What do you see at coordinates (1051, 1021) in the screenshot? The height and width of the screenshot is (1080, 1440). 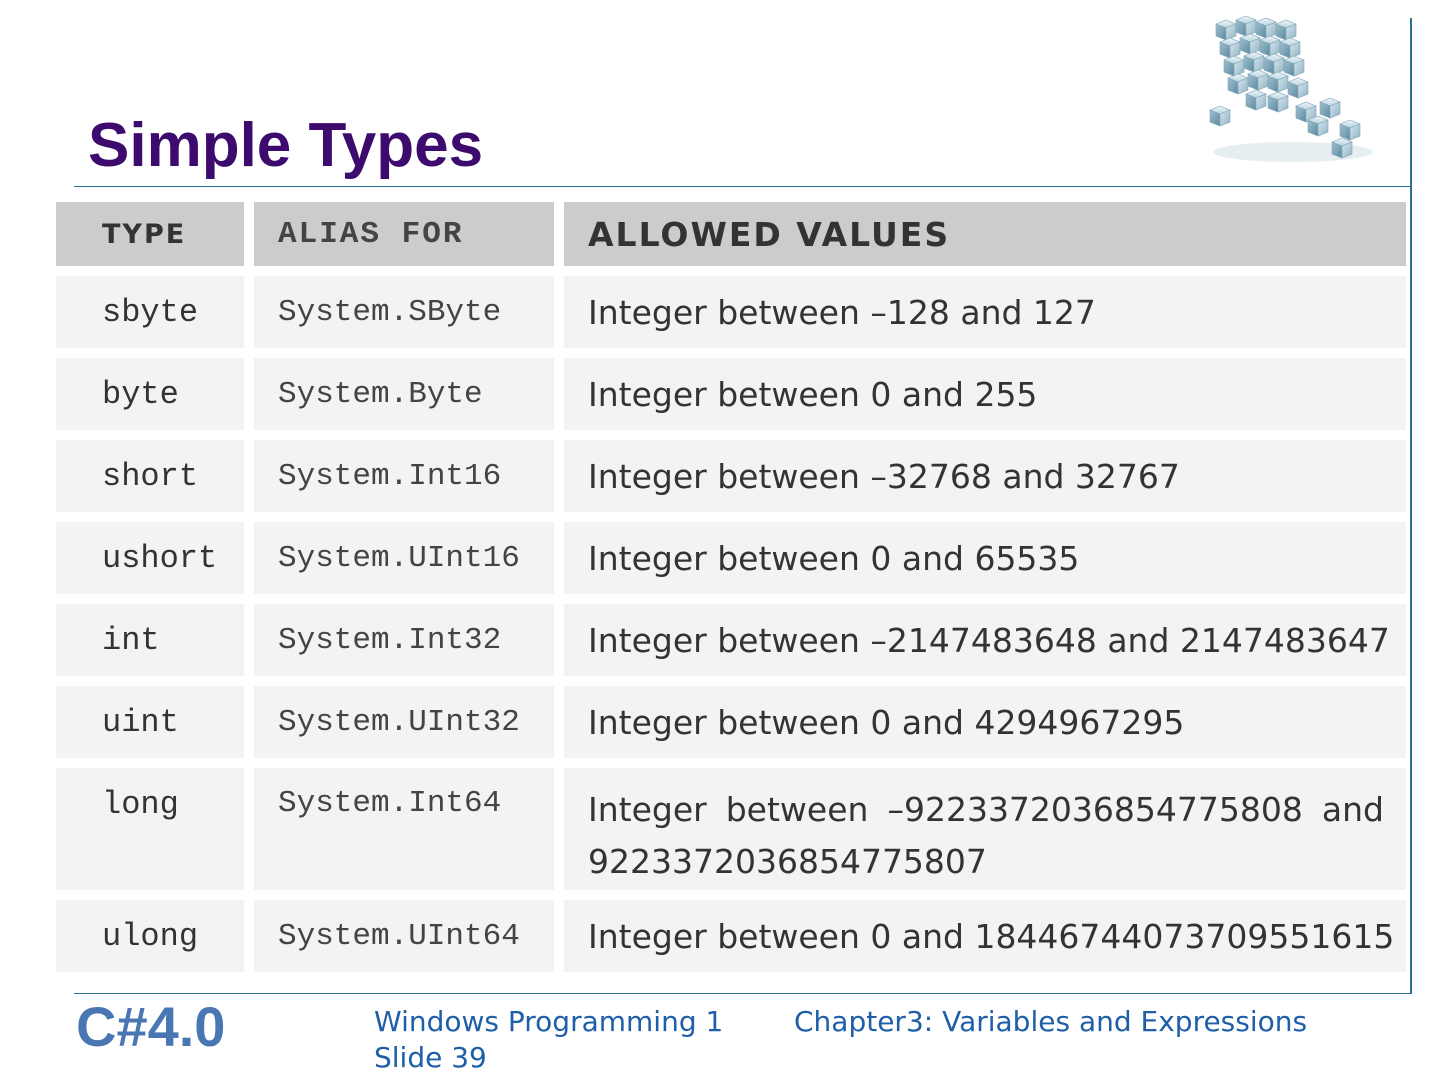 I see `footer-chapter-title: Chapter3: Variables and Expressions` at bounding box center [1051, 1021].